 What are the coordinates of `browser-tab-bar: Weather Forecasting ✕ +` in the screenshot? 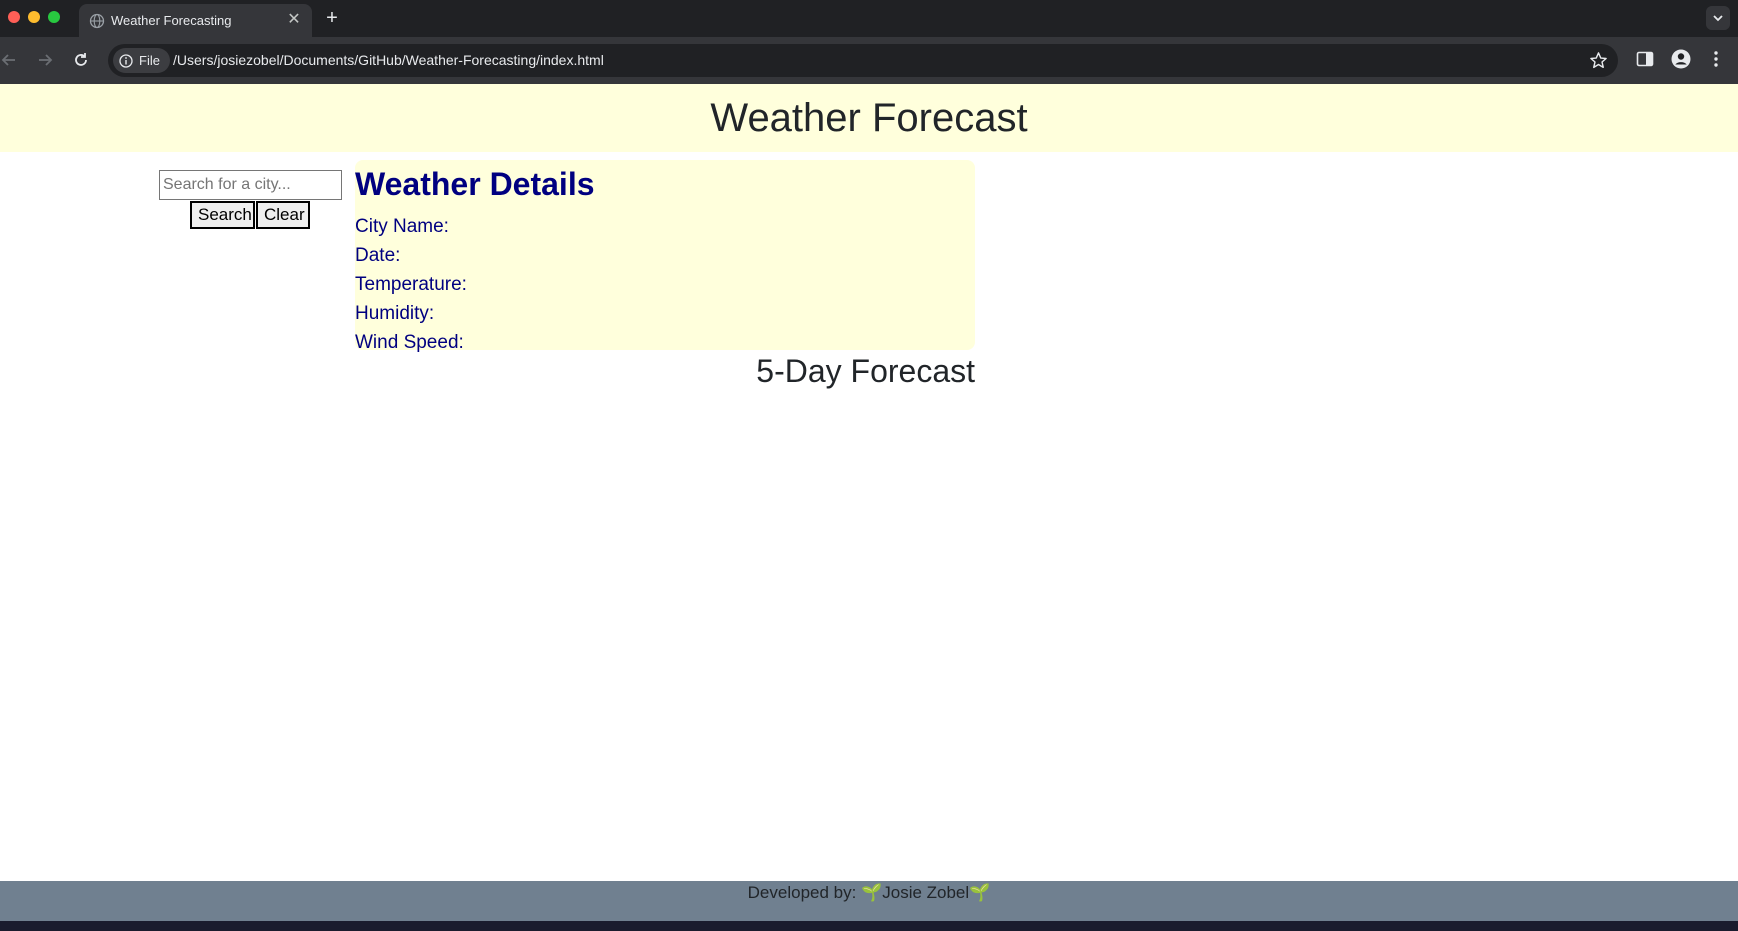 It's located at (869, 18).